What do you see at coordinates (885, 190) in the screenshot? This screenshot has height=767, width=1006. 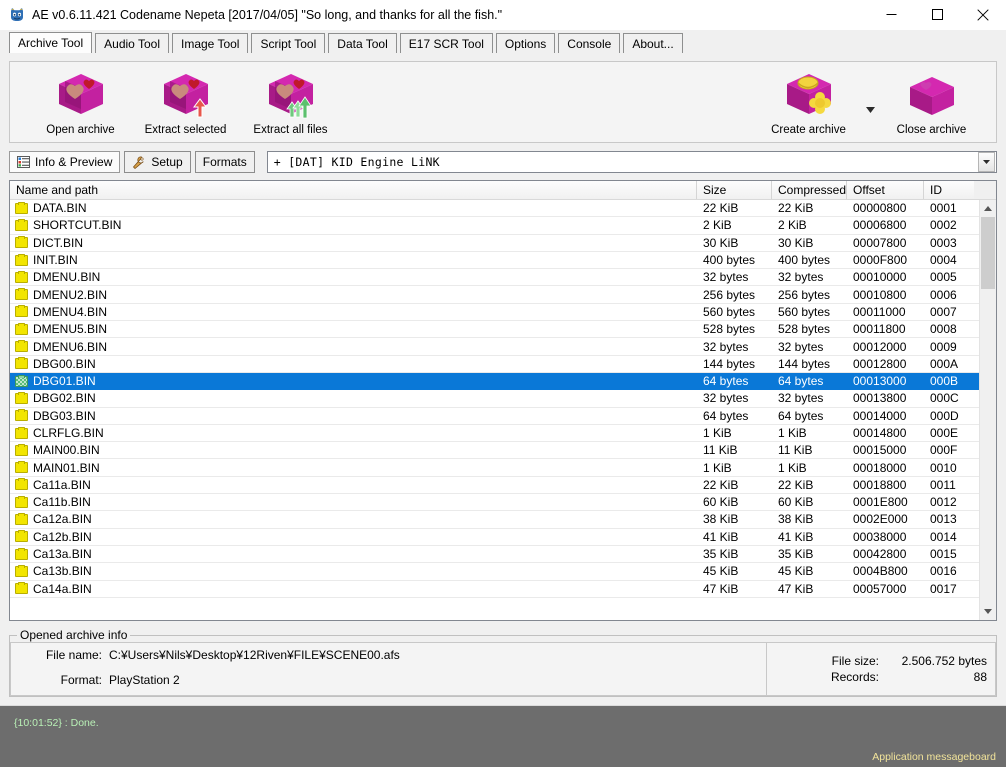 I see `column-header-offset: Offset` at bounding box center [885, 190].